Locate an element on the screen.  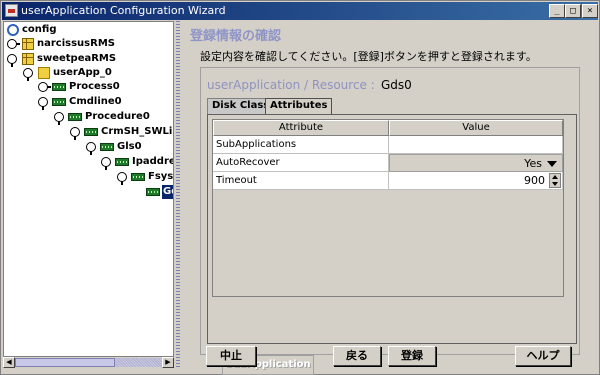
autorecover-select: Yes is located at coordinates (476, 163).